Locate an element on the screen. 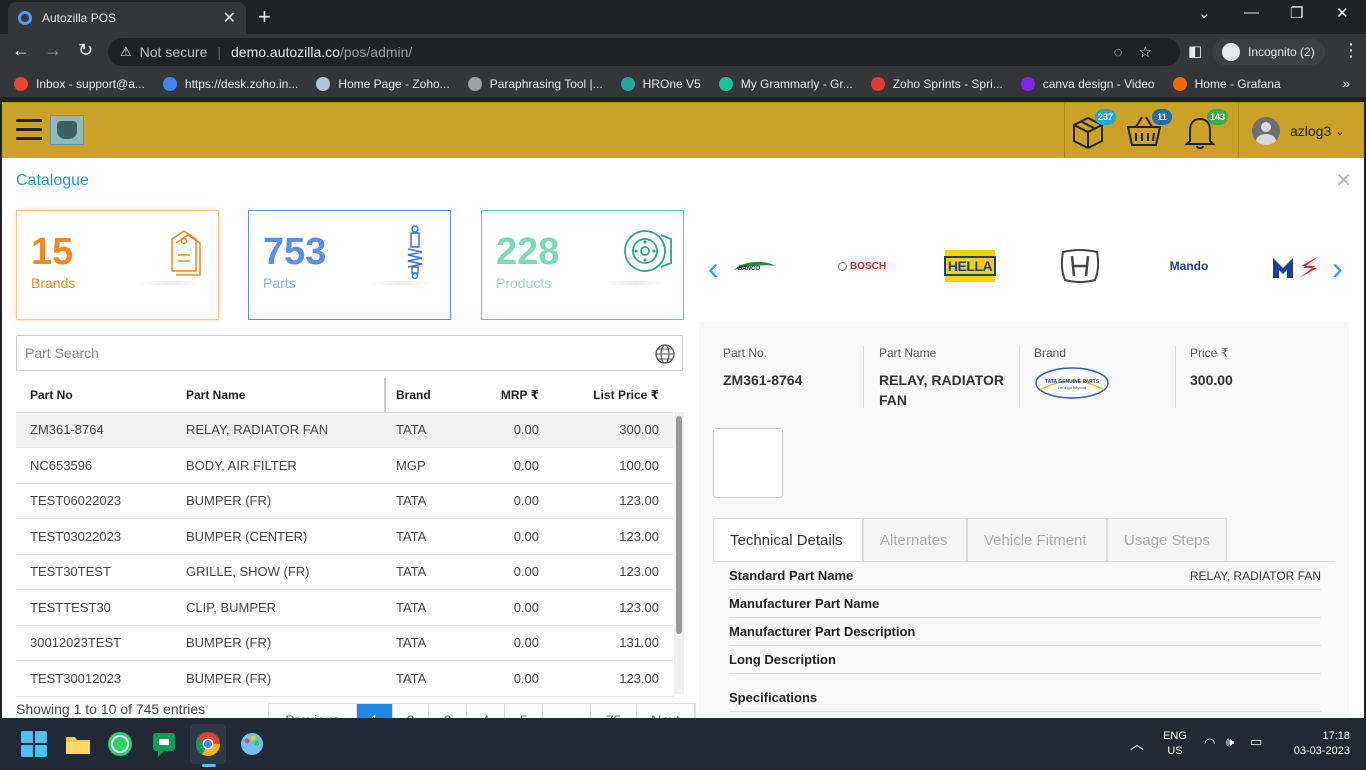  pagination-page: 3 is located at coordinates (448, 711).